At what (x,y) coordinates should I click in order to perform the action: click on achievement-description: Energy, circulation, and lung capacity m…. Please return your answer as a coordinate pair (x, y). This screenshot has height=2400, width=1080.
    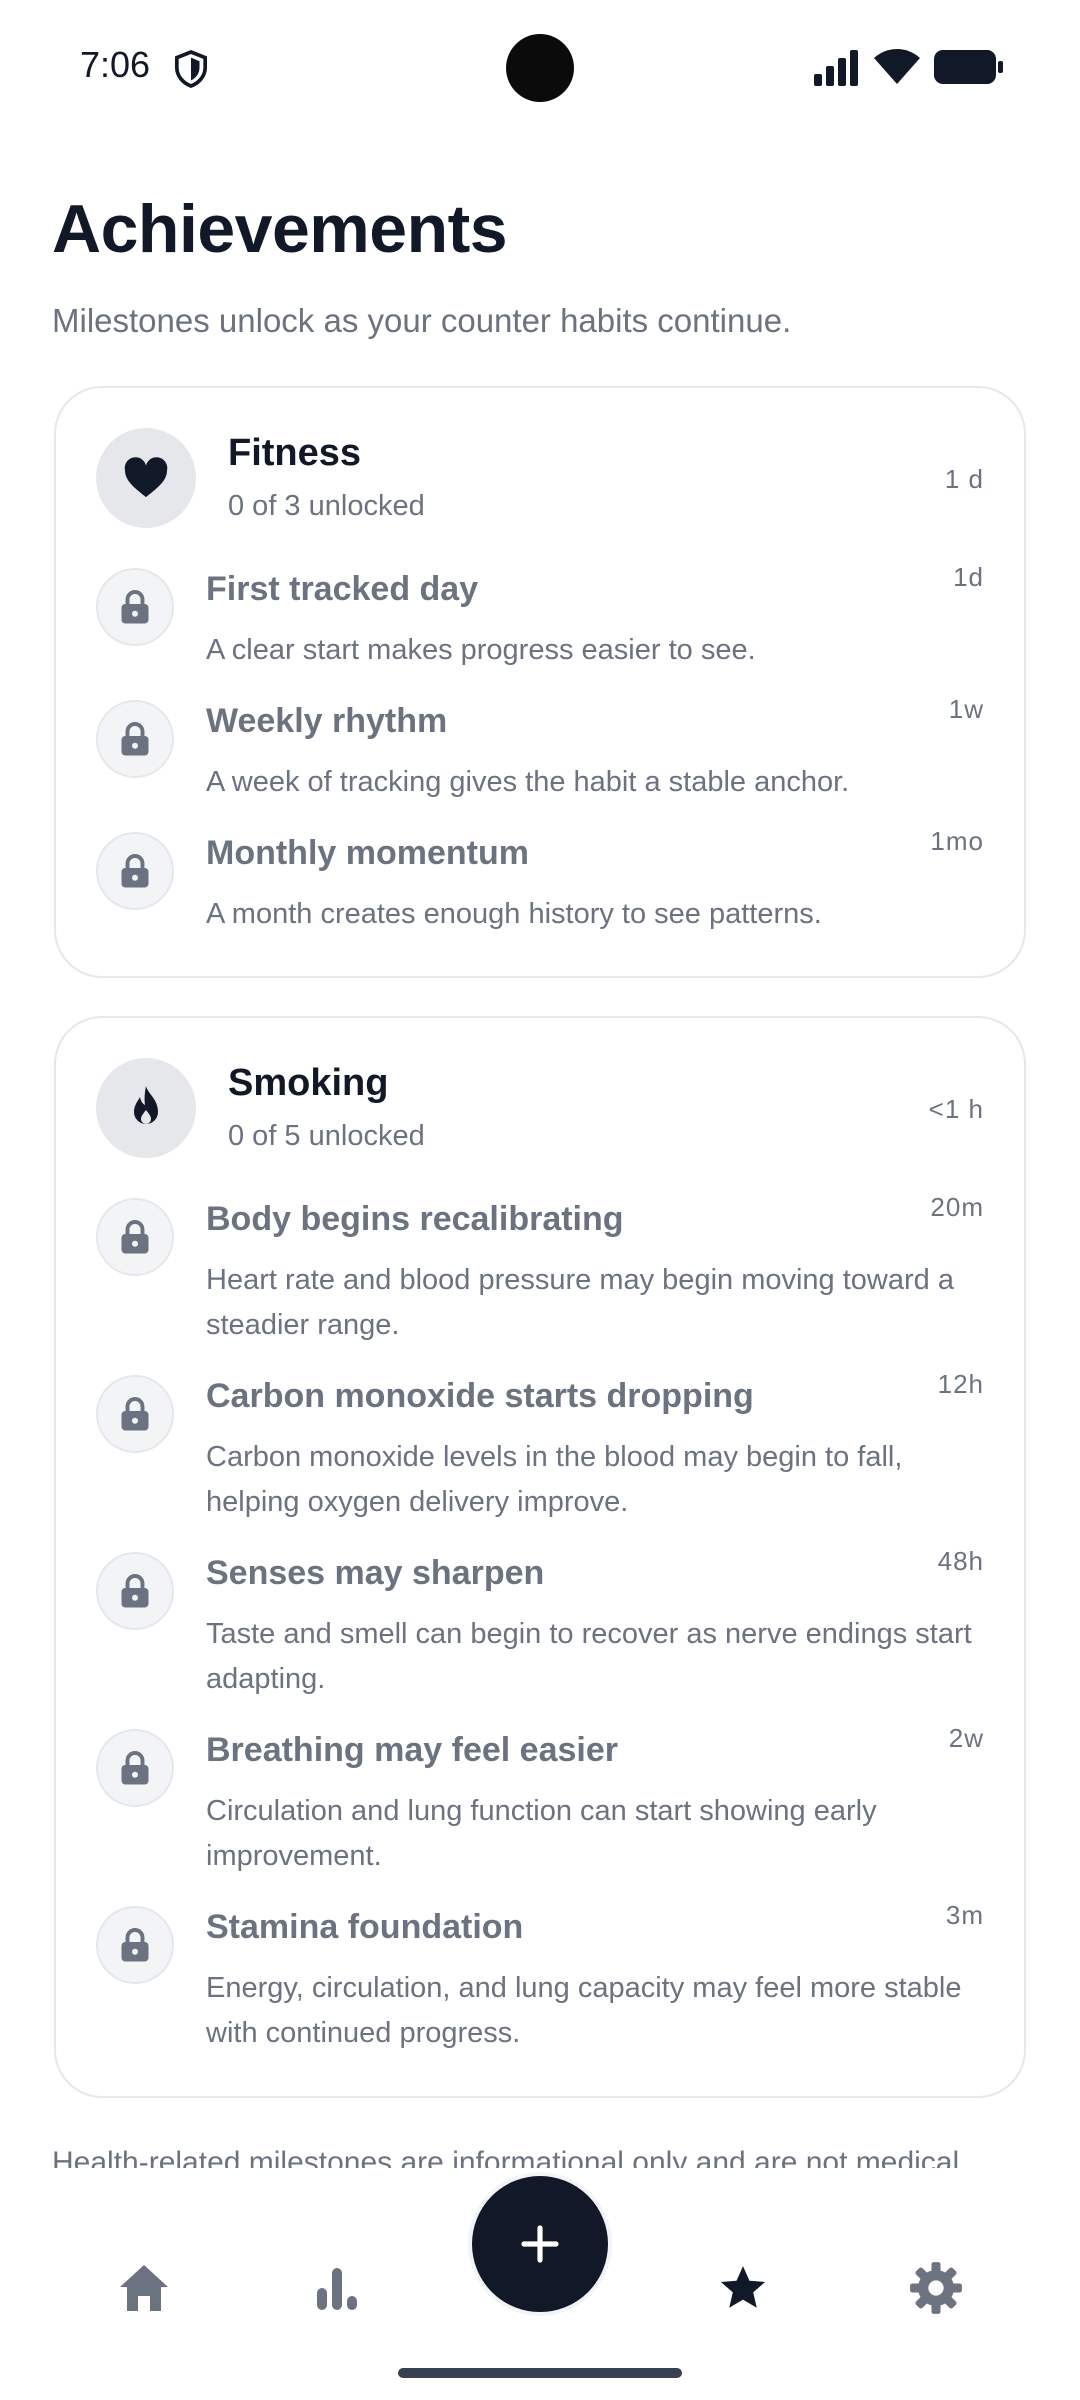
    Looking at the image, I should click on (584, 2010).